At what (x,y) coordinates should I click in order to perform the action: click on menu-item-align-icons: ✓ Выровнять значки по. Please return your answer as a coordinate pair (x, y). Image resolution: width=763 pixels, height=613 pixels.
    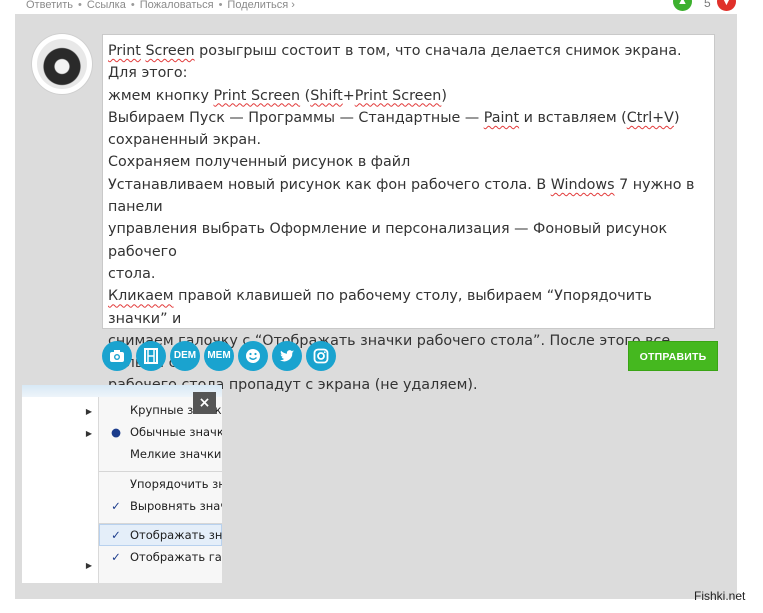
    Looking at the image, I should click on (166, 506).